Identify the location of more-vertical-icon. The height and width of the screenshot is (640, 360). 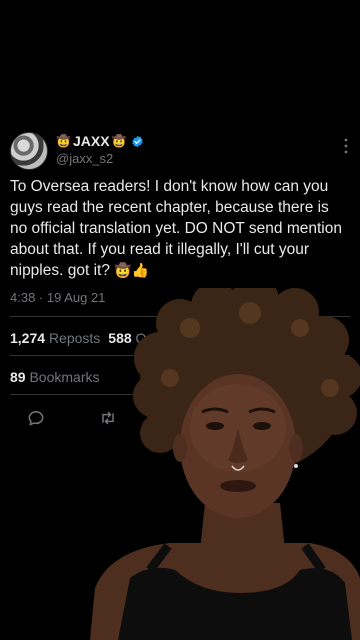
(346, 146).